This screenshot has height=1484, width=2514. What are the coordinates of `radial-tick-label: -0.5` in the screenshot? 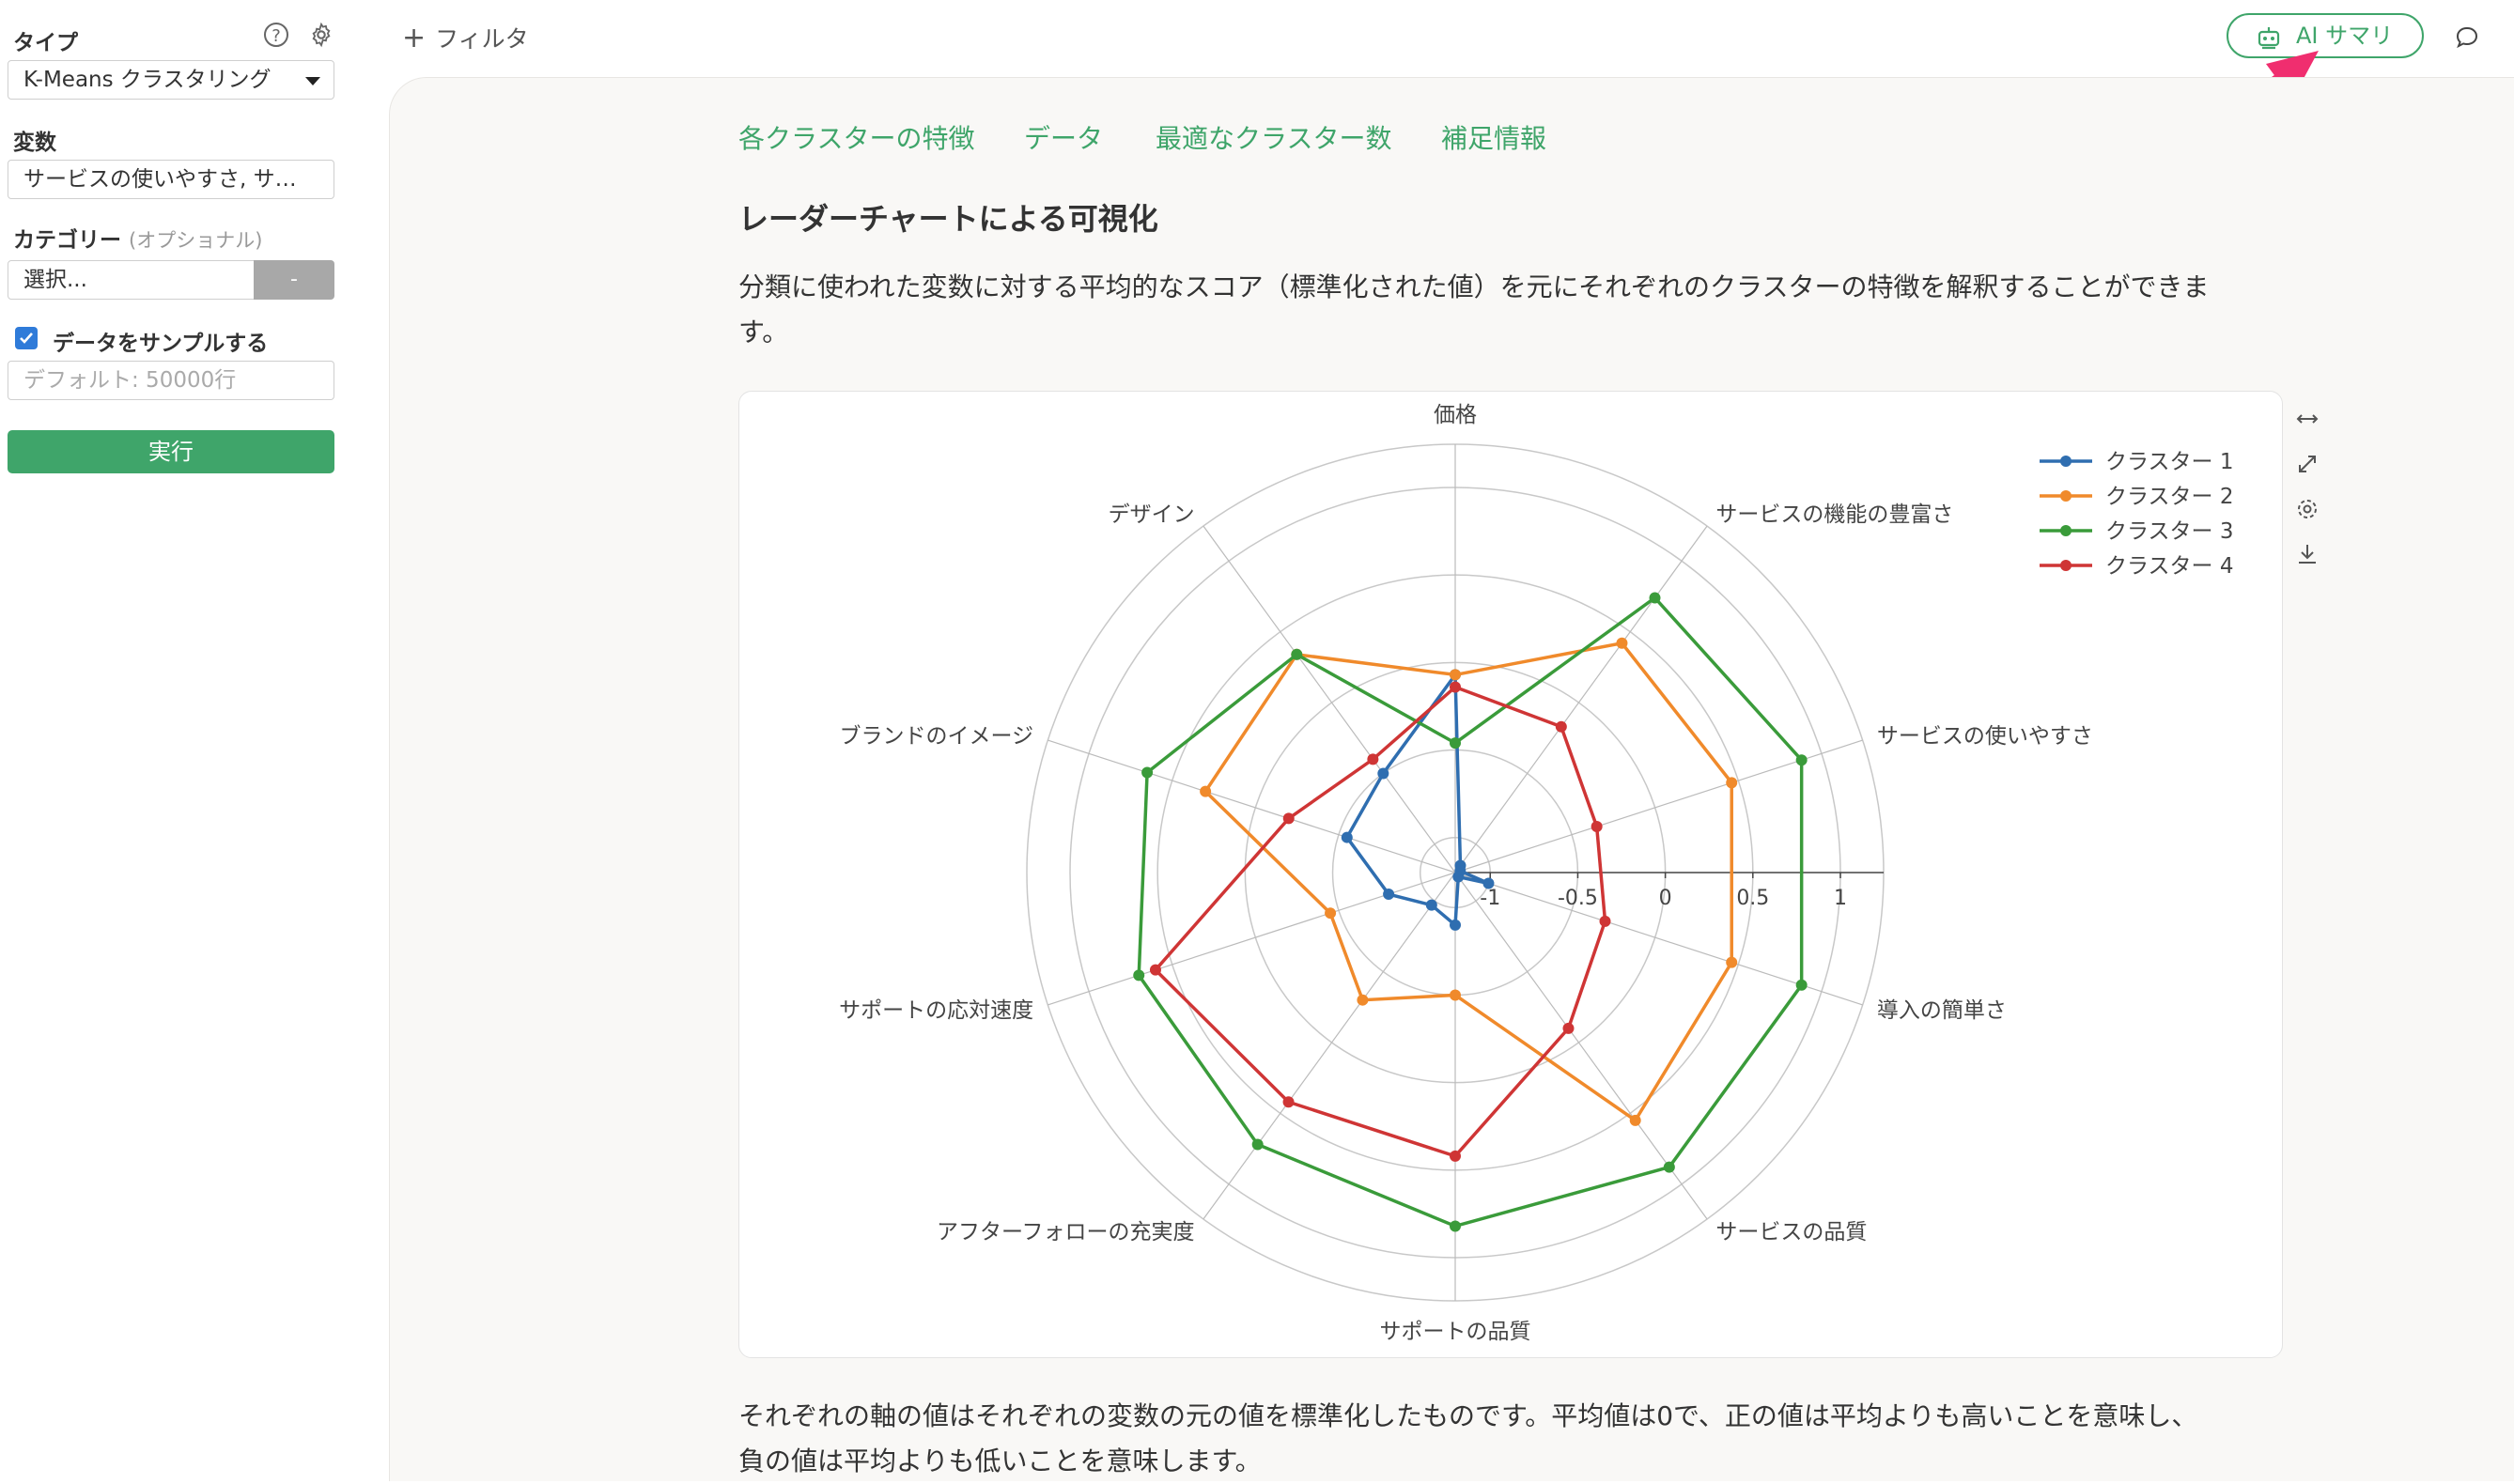 It's located at (1578, 898).